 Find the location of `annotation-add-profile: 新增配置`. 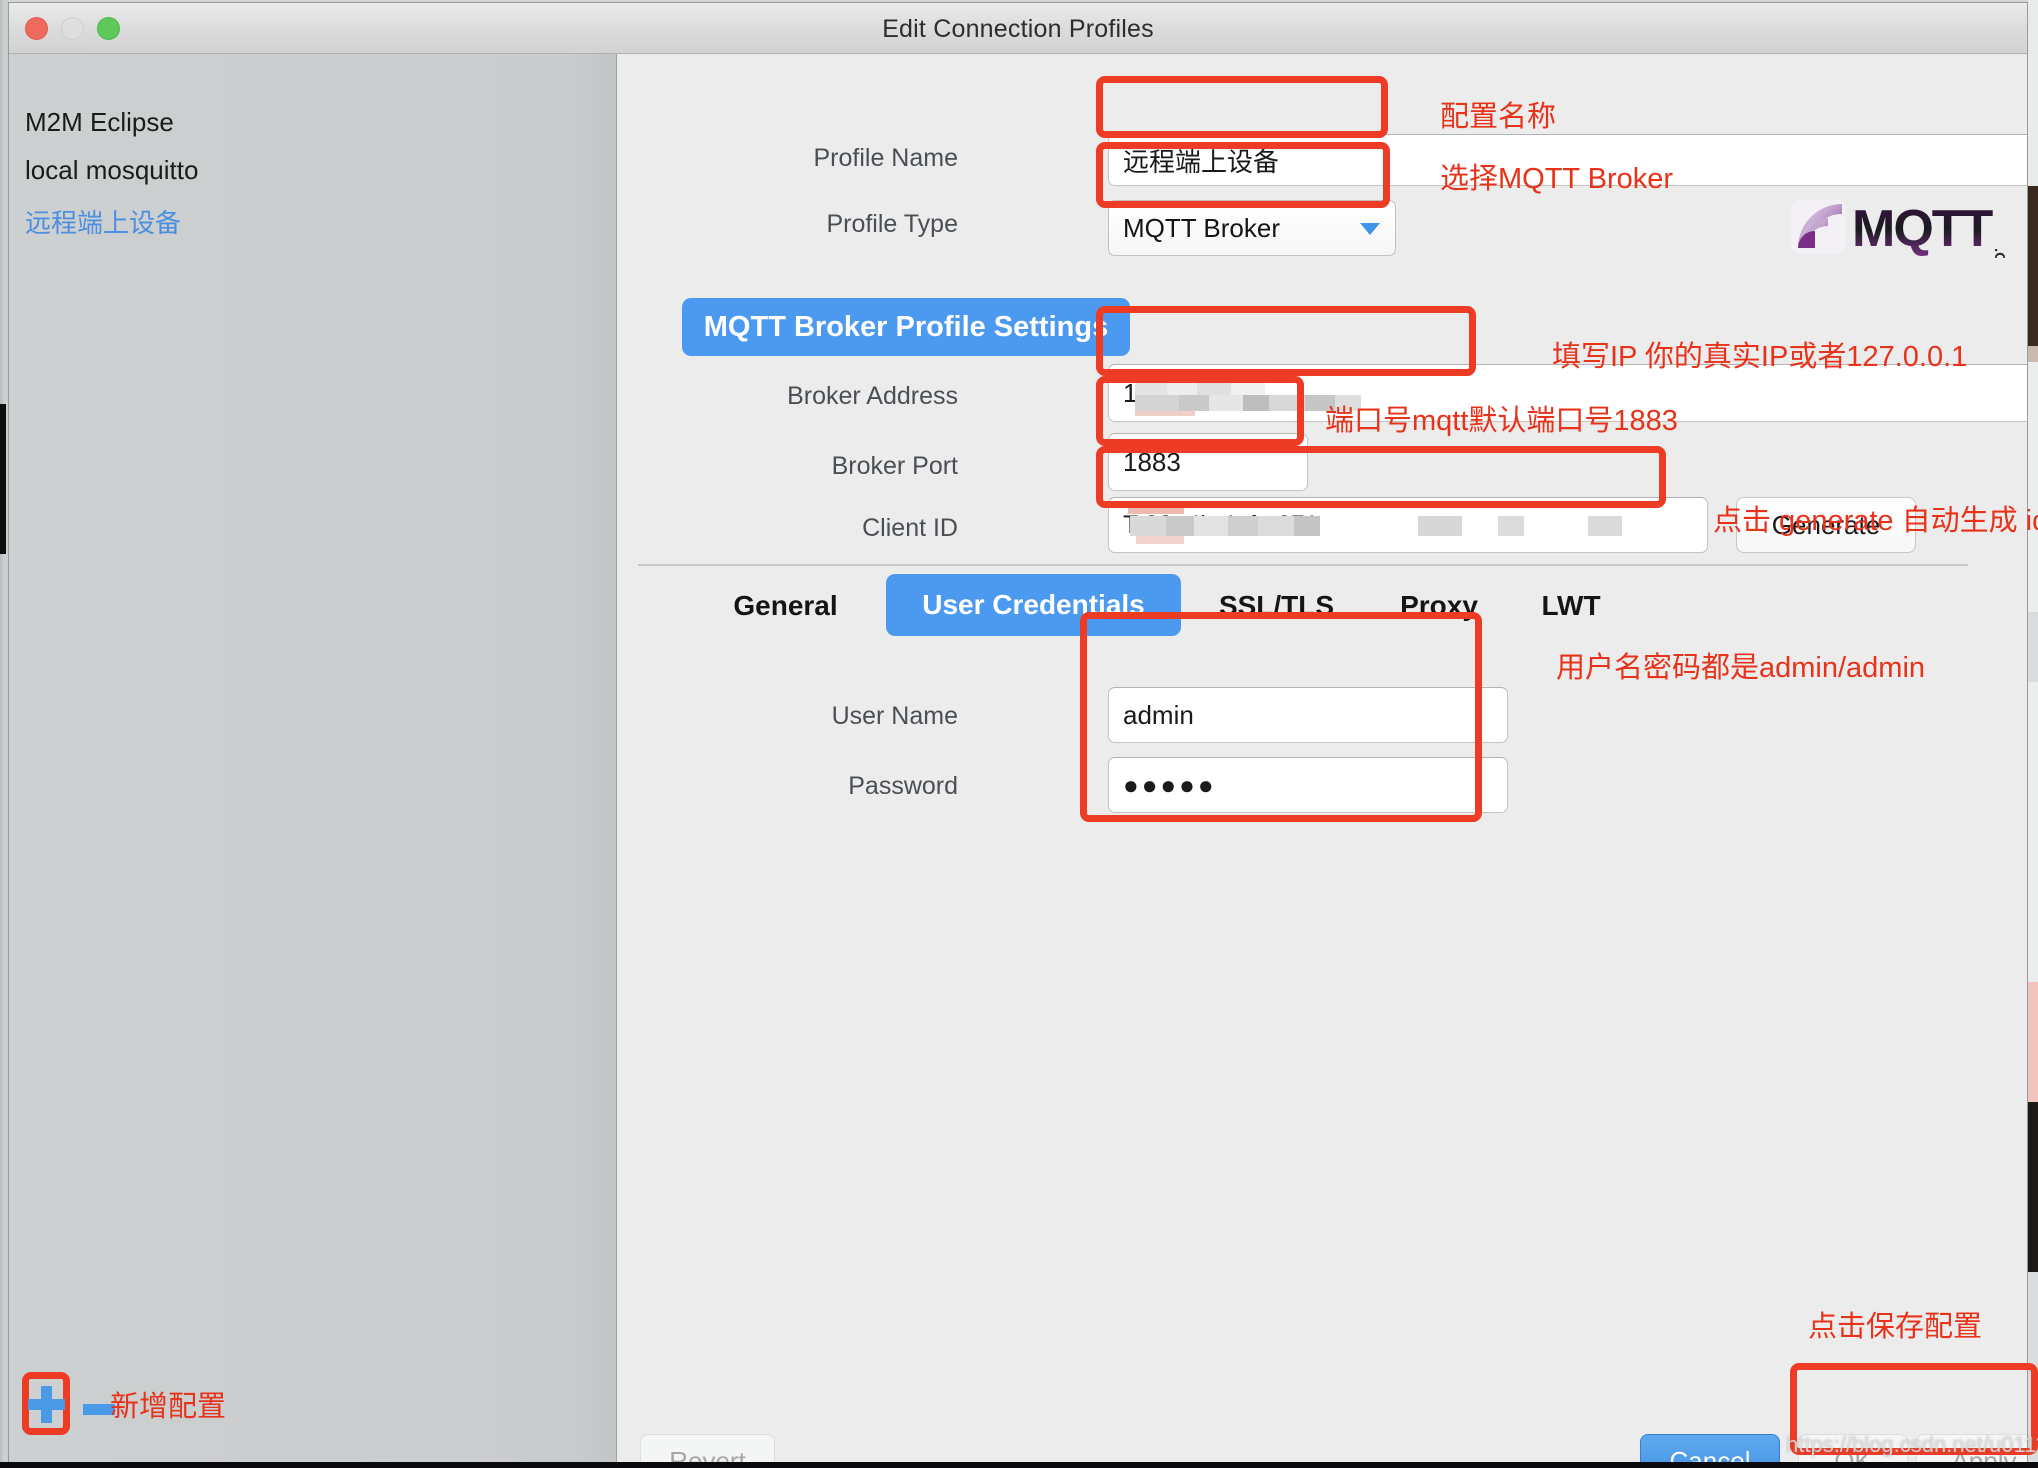

annotation-add-profile: 新增配置 is located at coordinates (168, 1407).